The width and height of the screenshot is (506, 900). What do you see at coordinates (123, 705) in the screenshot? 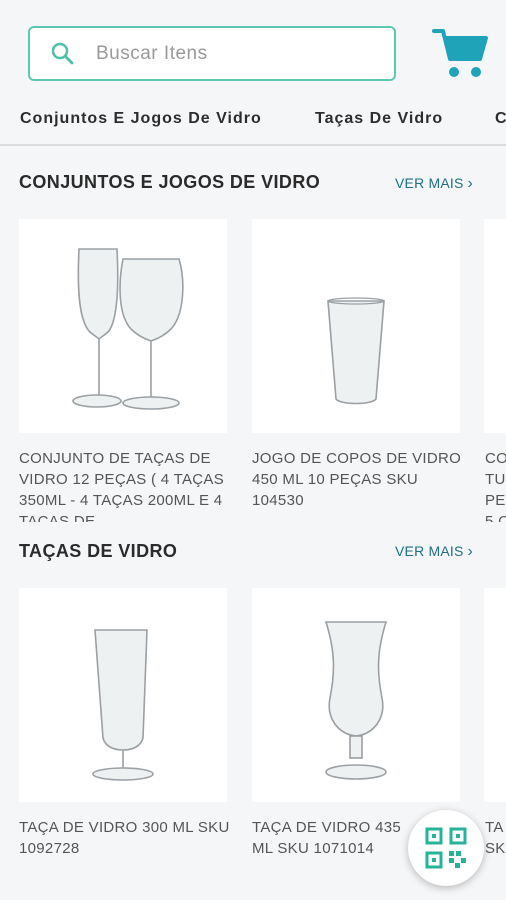
I see `pilsner-glass-image` at bounding box center [123, 705].